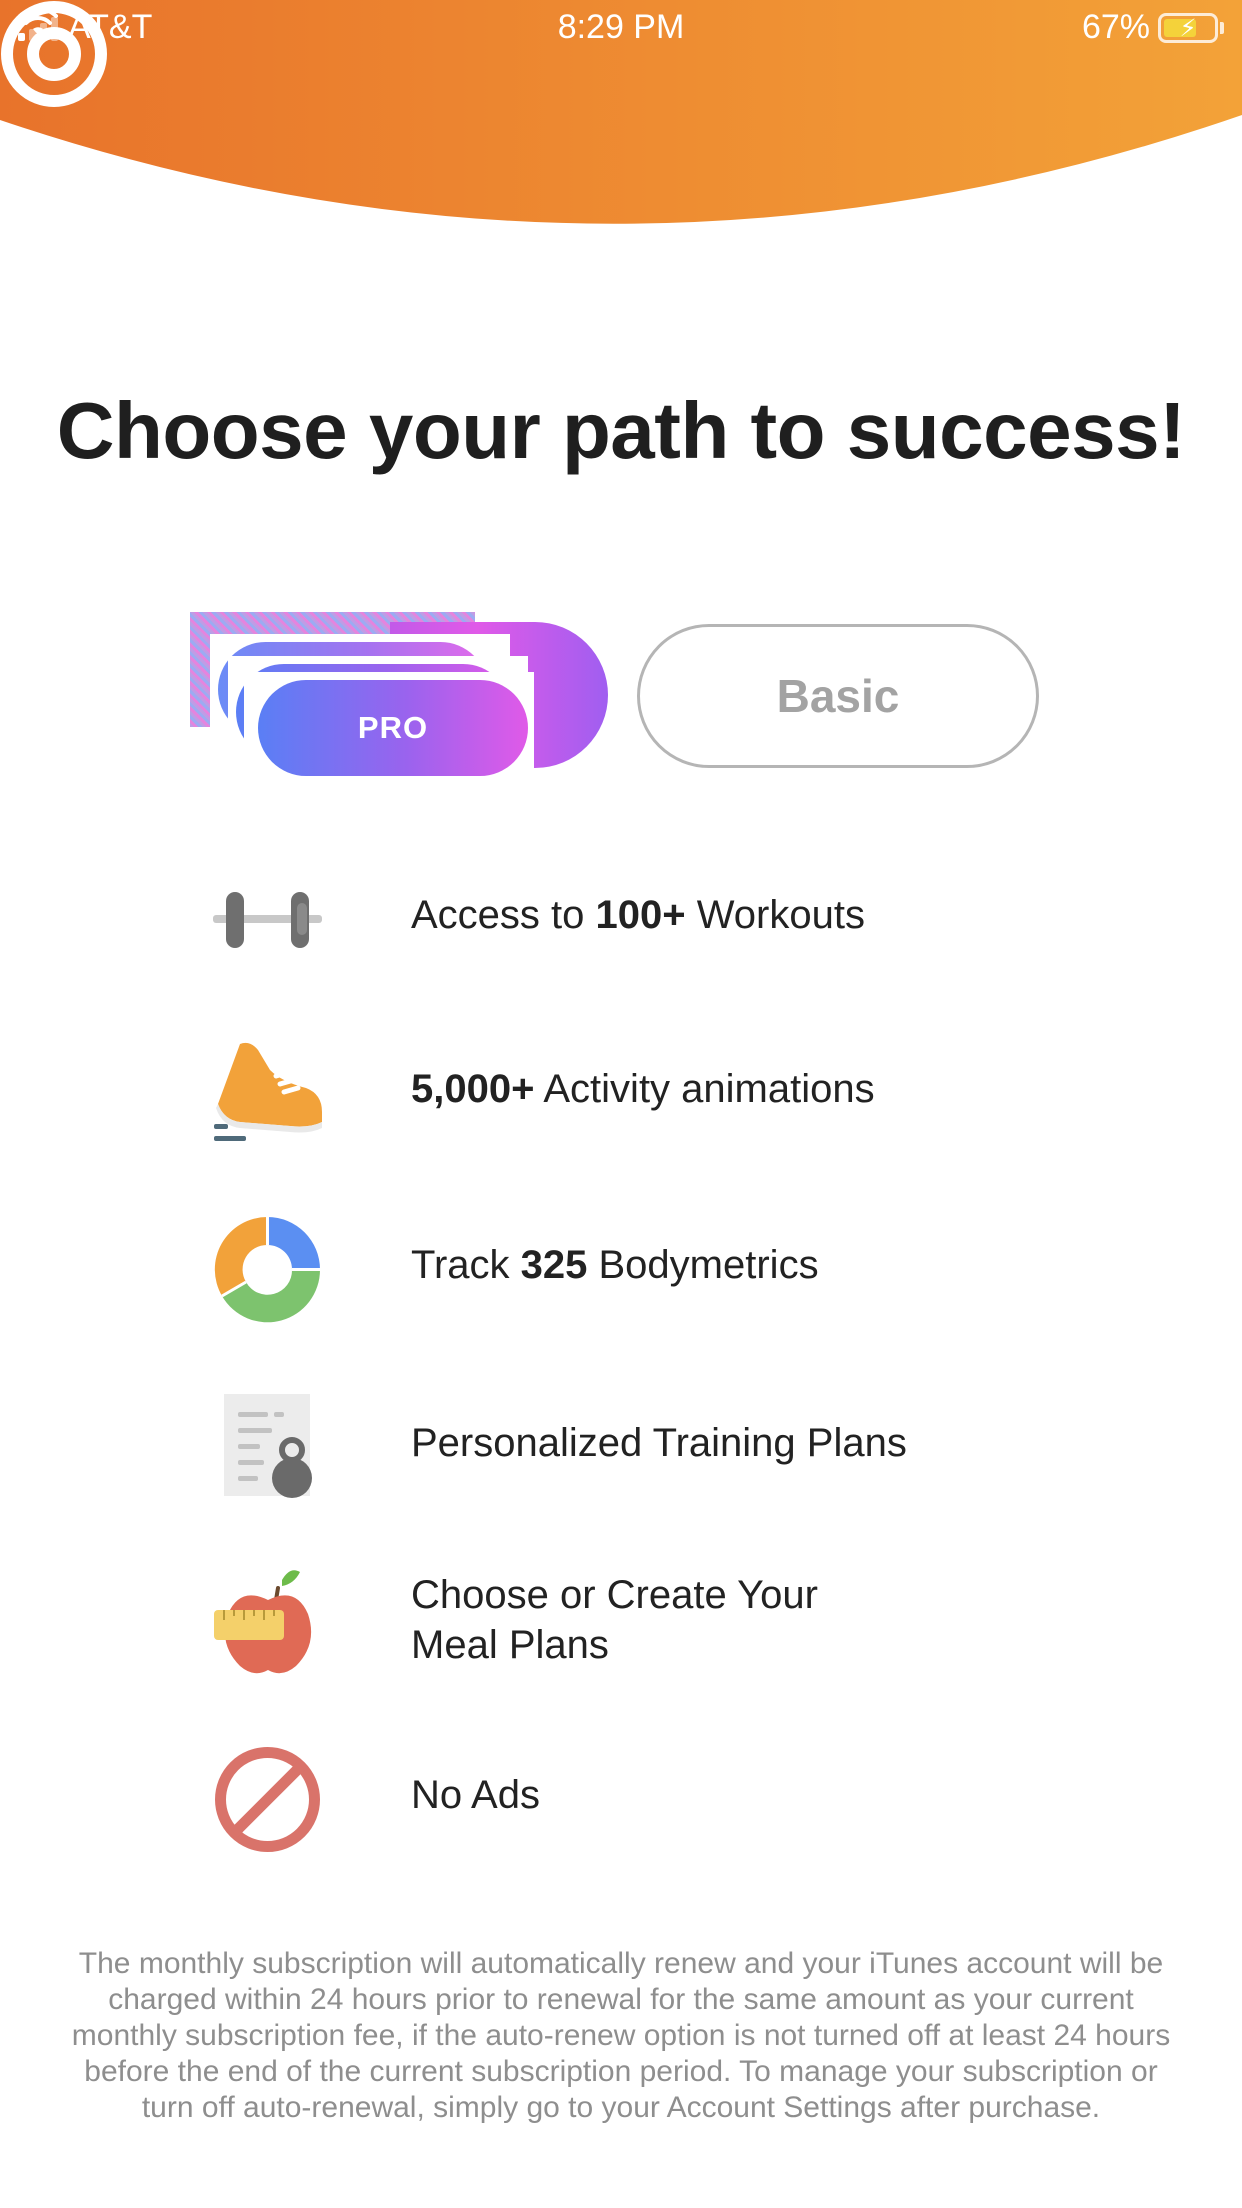  Describe the element at coordinates (263, 1622) in the screenshot. I see `apple-icon` at that location.